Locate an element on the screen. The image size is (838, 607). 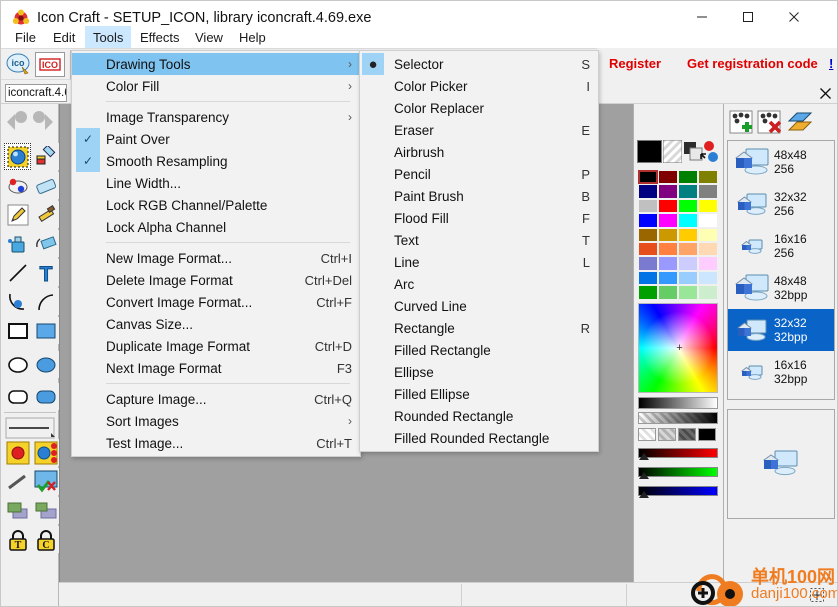
nav-back-icon is located at coordinates (21, 119).